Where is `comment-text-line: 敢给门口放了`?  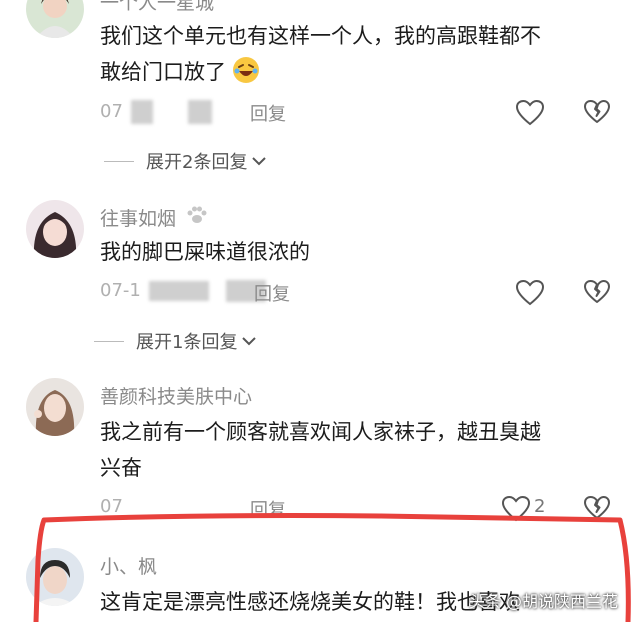
comment-text-line: 敢给门口放了 is located at coordinates (163, 72).